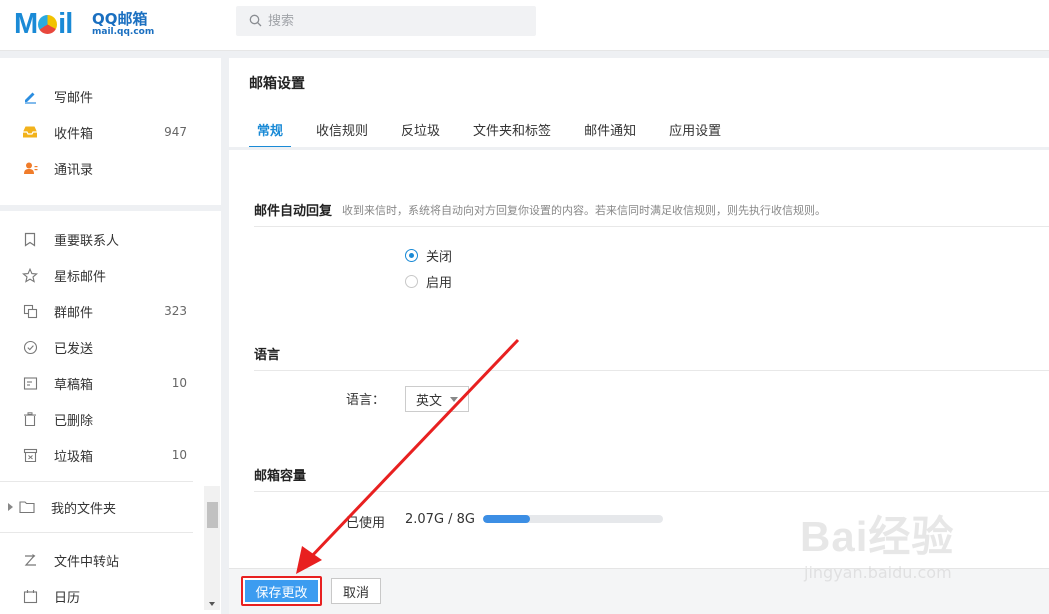 The image size is (1049, 614). I want to click on cancel-button: 取消, so click(356, 591).